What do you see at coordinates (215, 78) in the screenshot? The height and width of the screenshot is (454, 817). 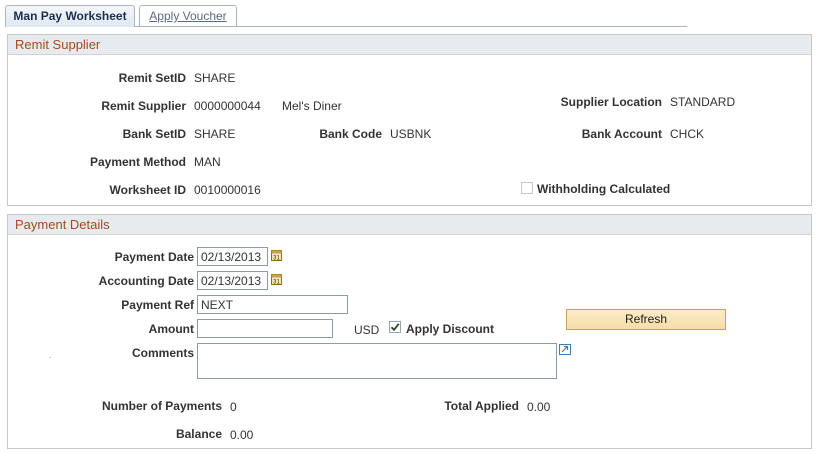 I see `remit-setid-value: SHARE` at bounding box center [215, 78].